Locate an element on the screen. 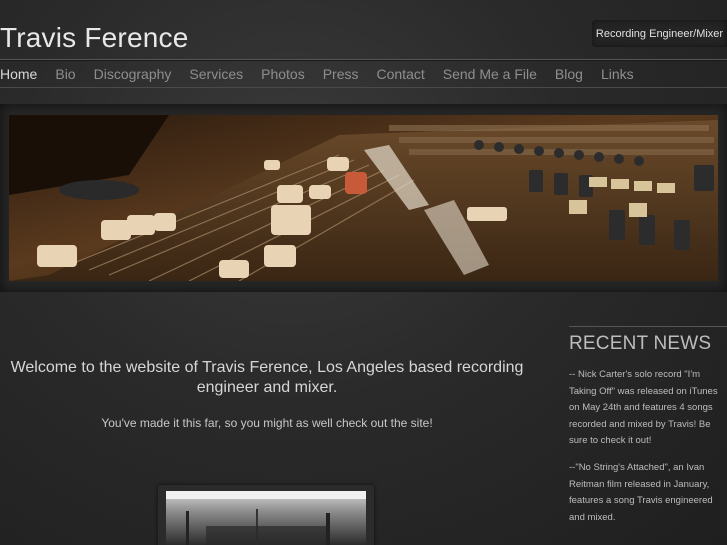  recent-news-heading: RECENT NEWS is located at coordinates (640, 343).